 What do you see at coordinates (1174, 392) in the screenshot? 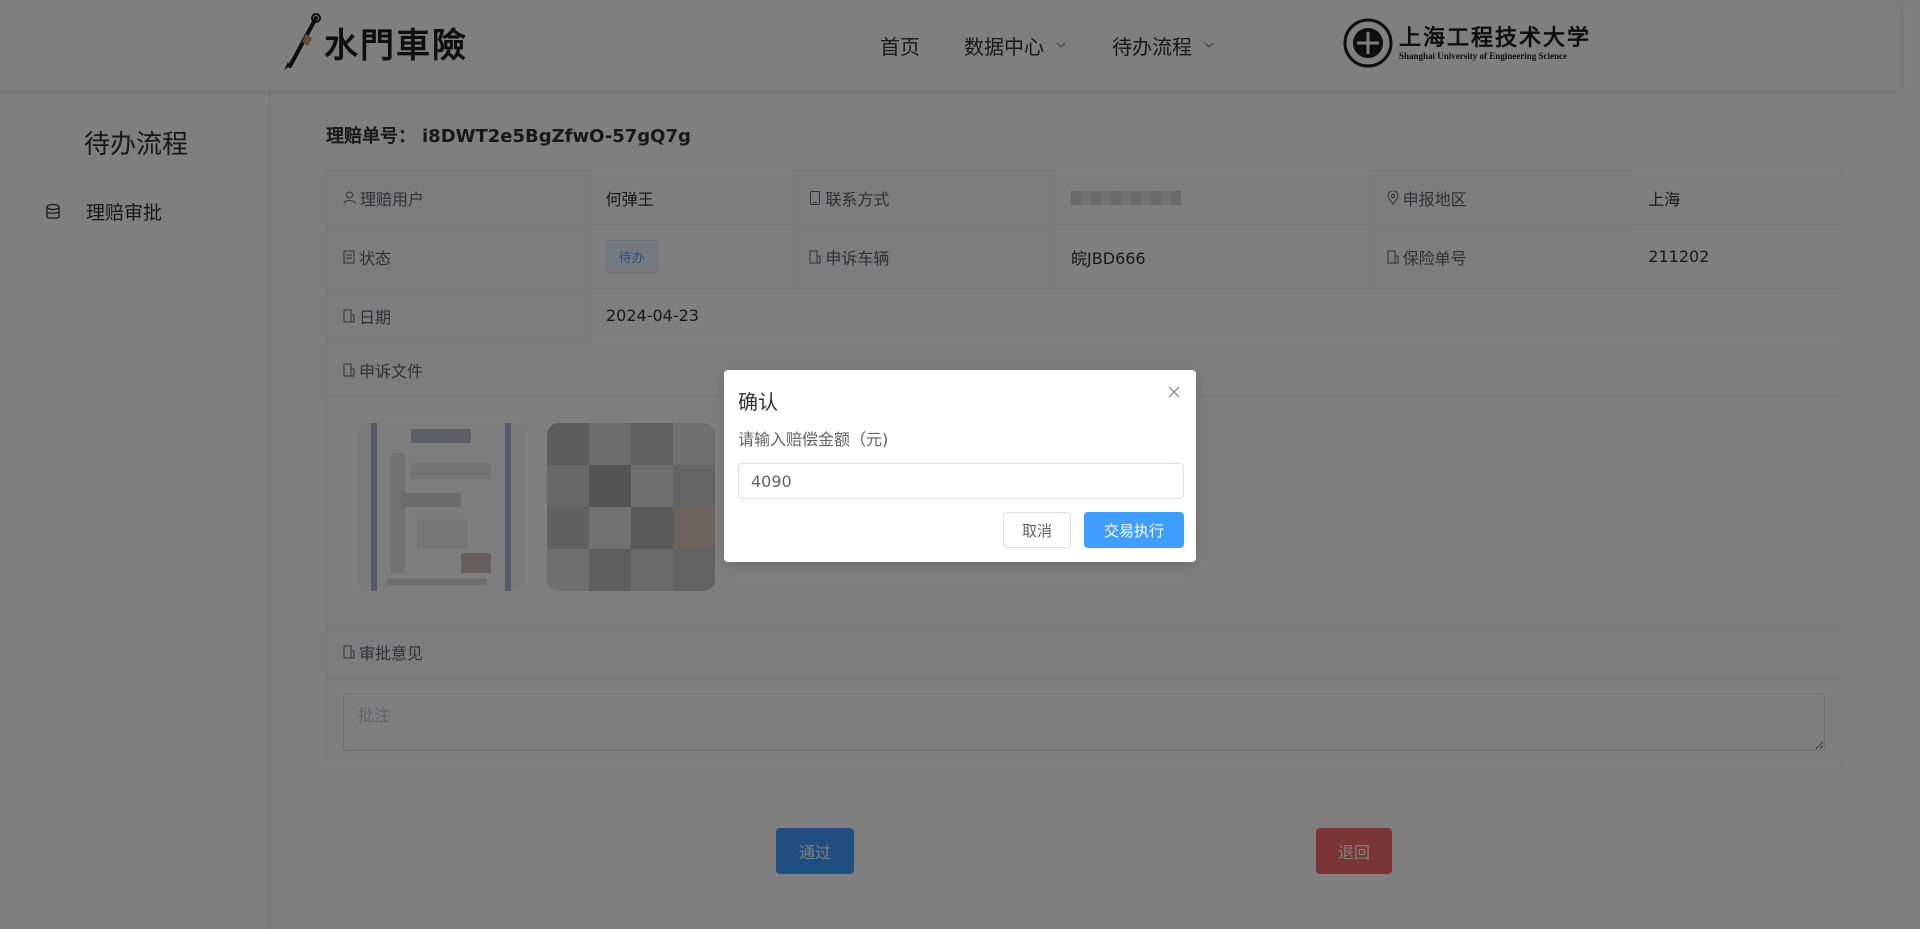
I see `close-icon` at bounding box center [1174, 392].